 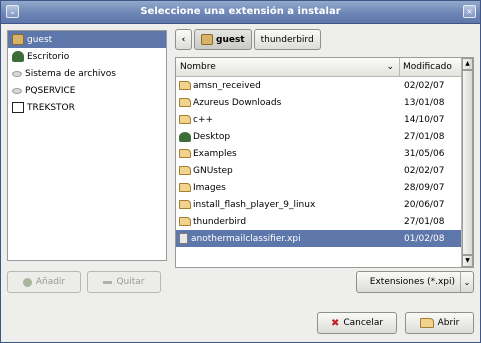 I want to click on file-name: amsn_received, so click(x=227, y=85).